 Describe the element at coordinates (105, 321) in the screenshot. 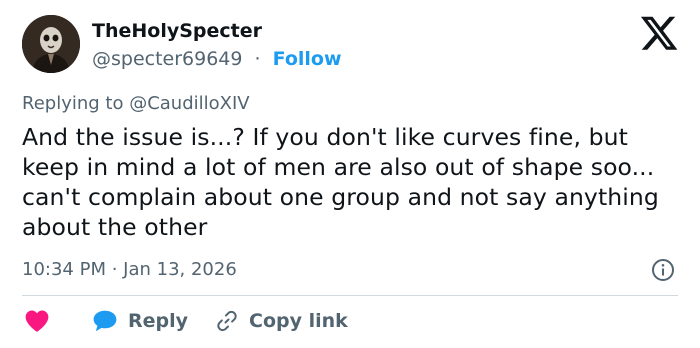

I see `speech-bubble-icon` at that location.